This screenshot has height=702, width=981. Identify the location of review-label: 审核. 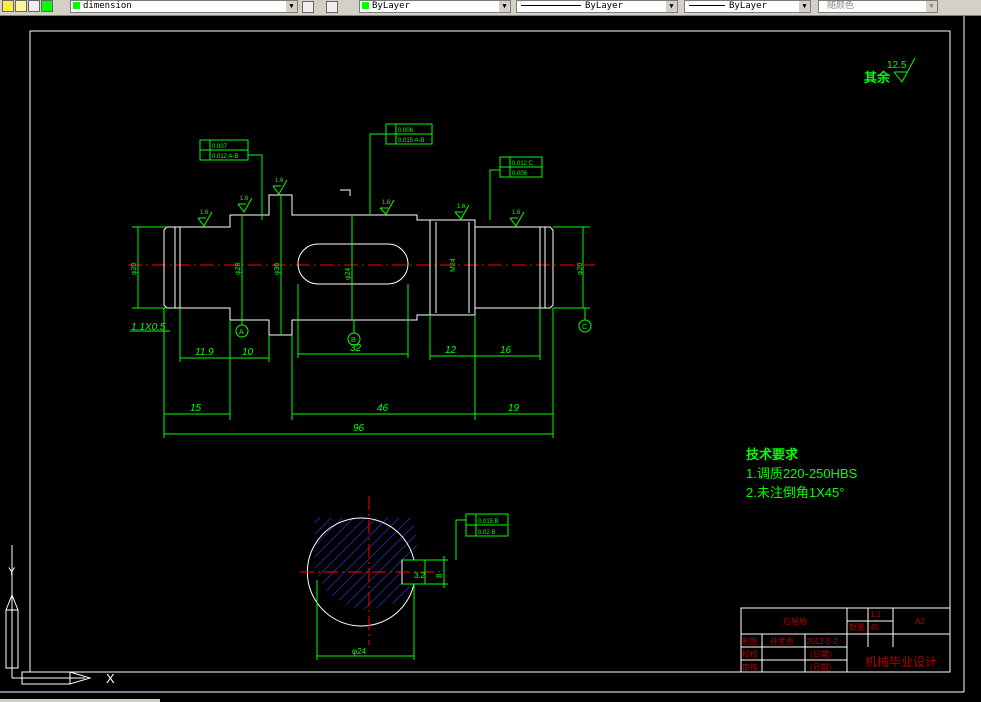
(750, 667).